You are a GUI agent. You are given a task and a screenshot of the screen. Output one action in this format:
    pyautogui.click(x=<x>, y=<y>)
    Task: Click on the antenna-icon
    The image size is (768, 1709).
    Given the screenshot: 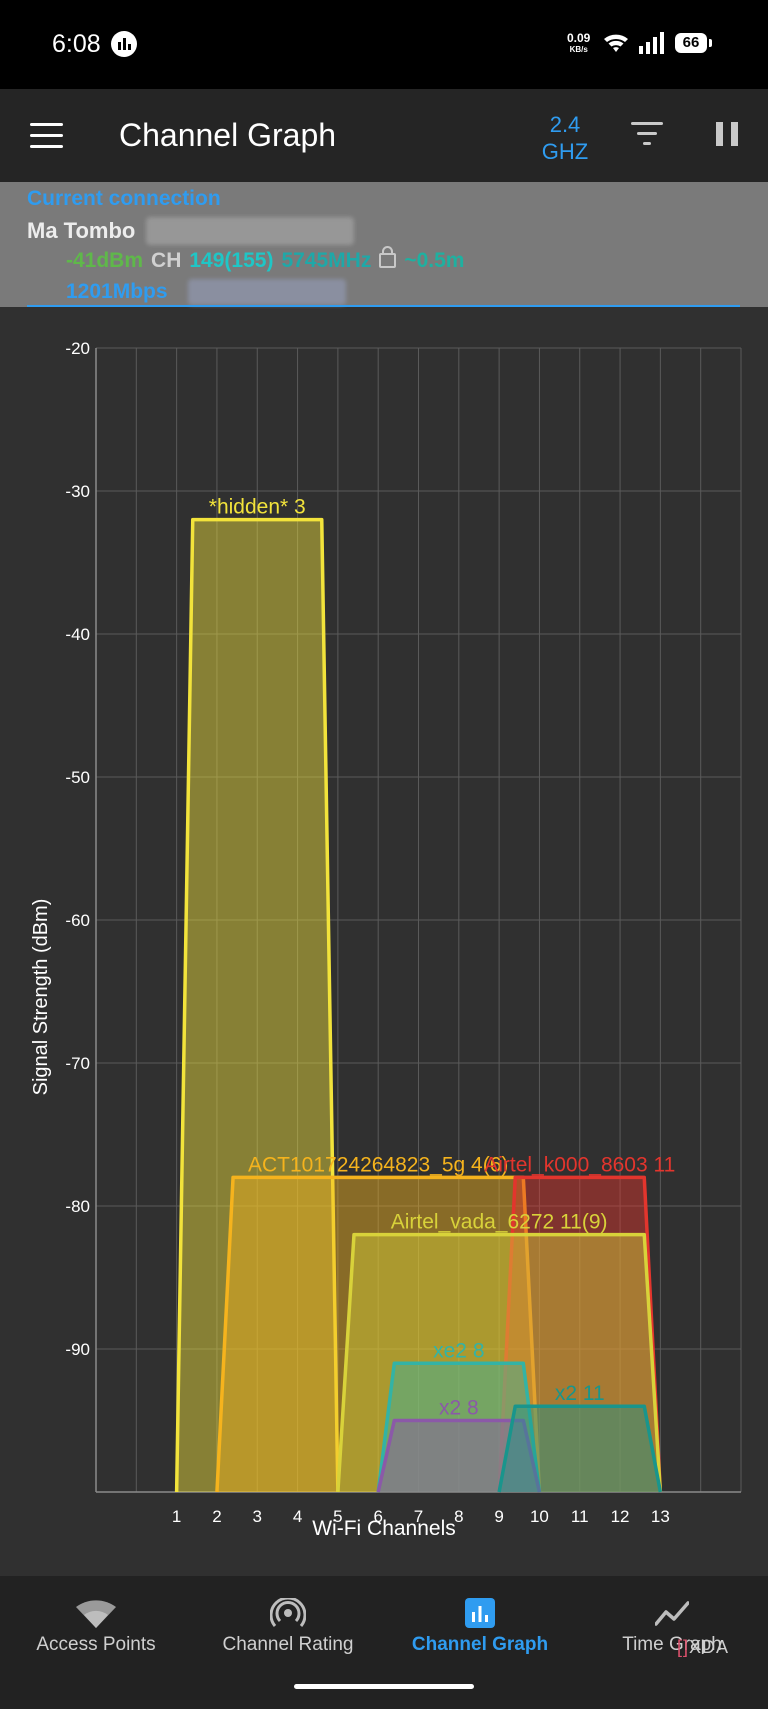 What is the action you would take?
    pyautogui.click(x=288, y=1612)
    